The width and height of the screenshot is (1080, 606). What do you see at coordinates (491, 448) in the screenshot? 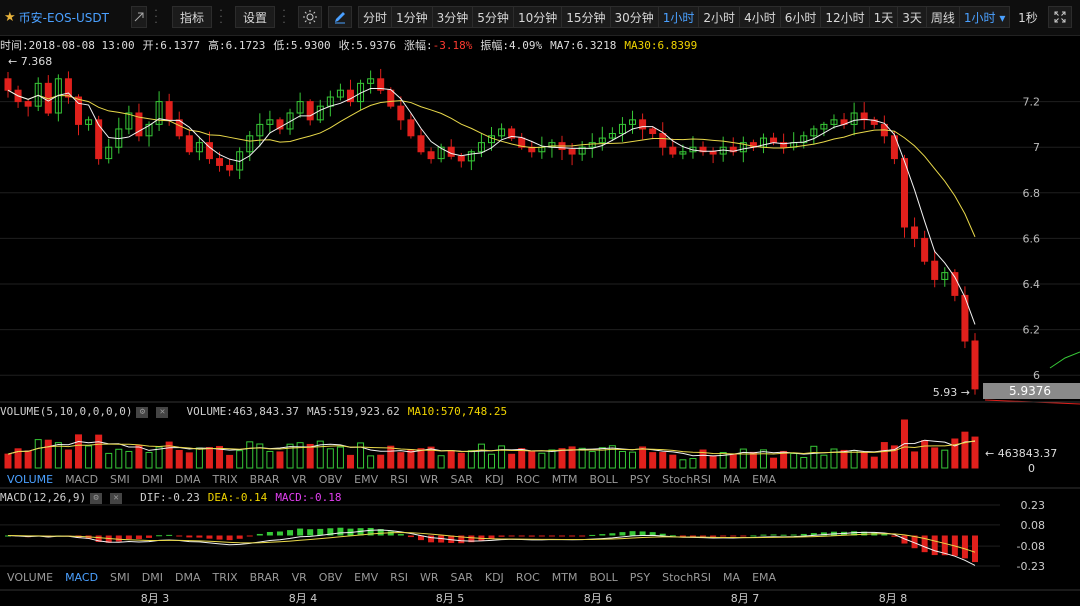
I see `volume-ma5-line` at bounding box center [491, 448].